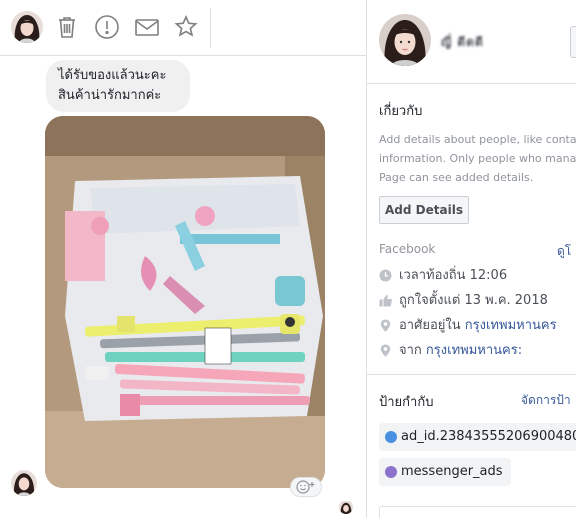 Image resolution: width=576 pixels, height=518 pixels. I want to click on label-tag-messenger-ads: messenger_ads, so click(445, 472).